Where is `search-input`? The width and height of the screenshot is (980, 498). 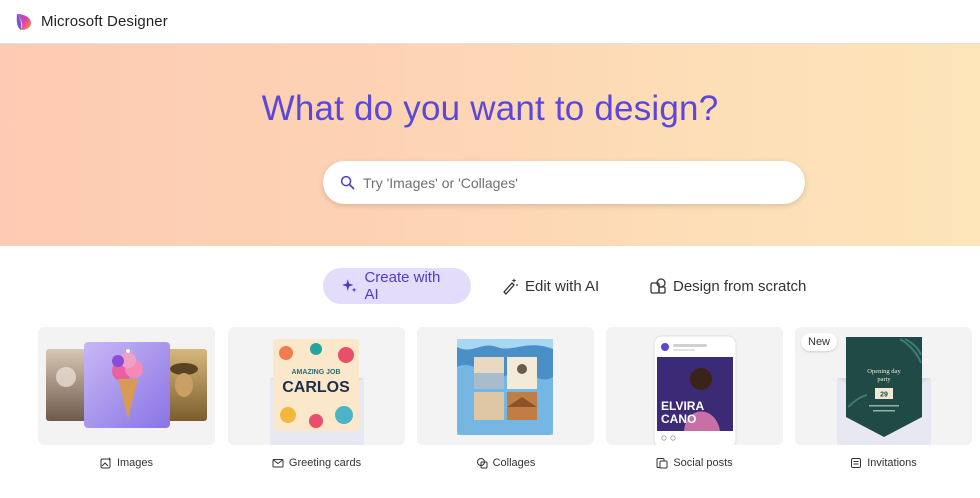 search-input is located at coordinates (573, 182).